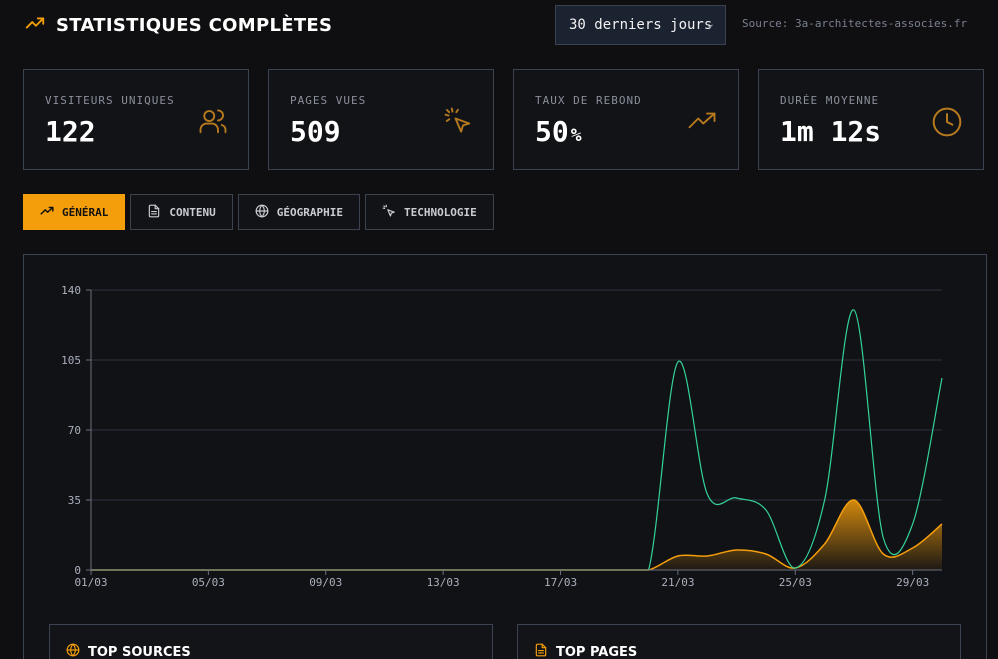 This screenshot has width=998, height=659. What do you see at coordinates (443, 582) in the screenshot?
I see `x-tick-label: 13/03` at bounding box center [443, 582].